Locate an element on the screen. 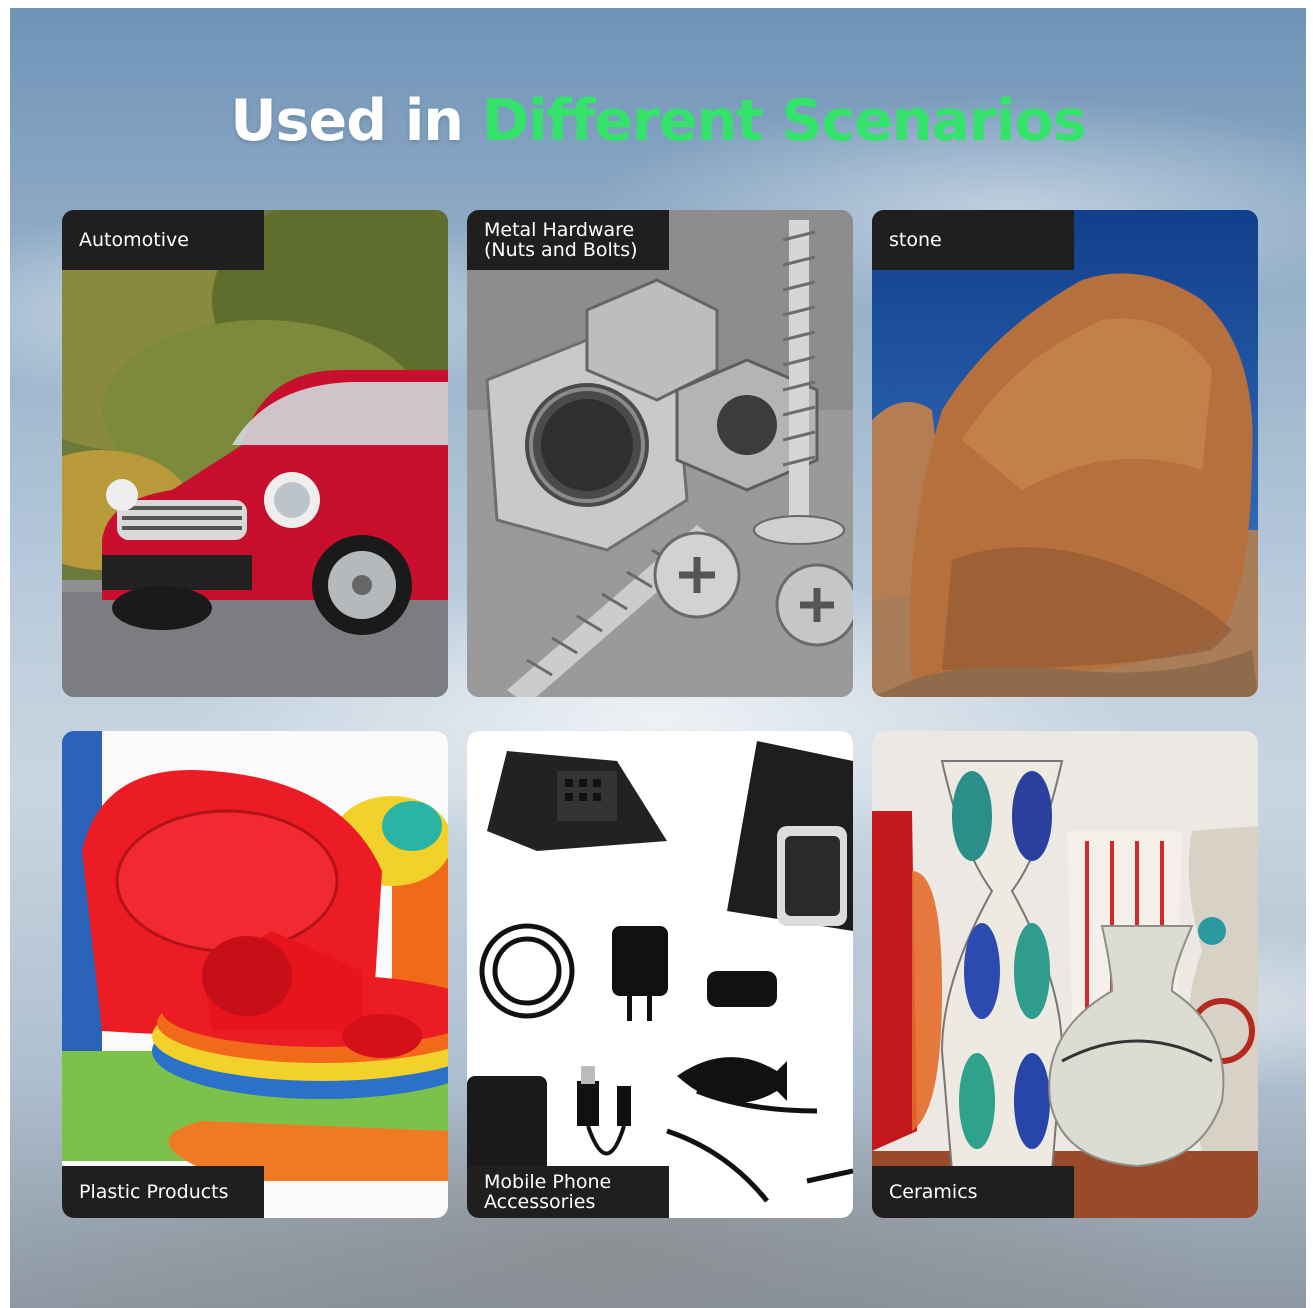  ceramic-vases-image is located at coordinates (1065, 974).